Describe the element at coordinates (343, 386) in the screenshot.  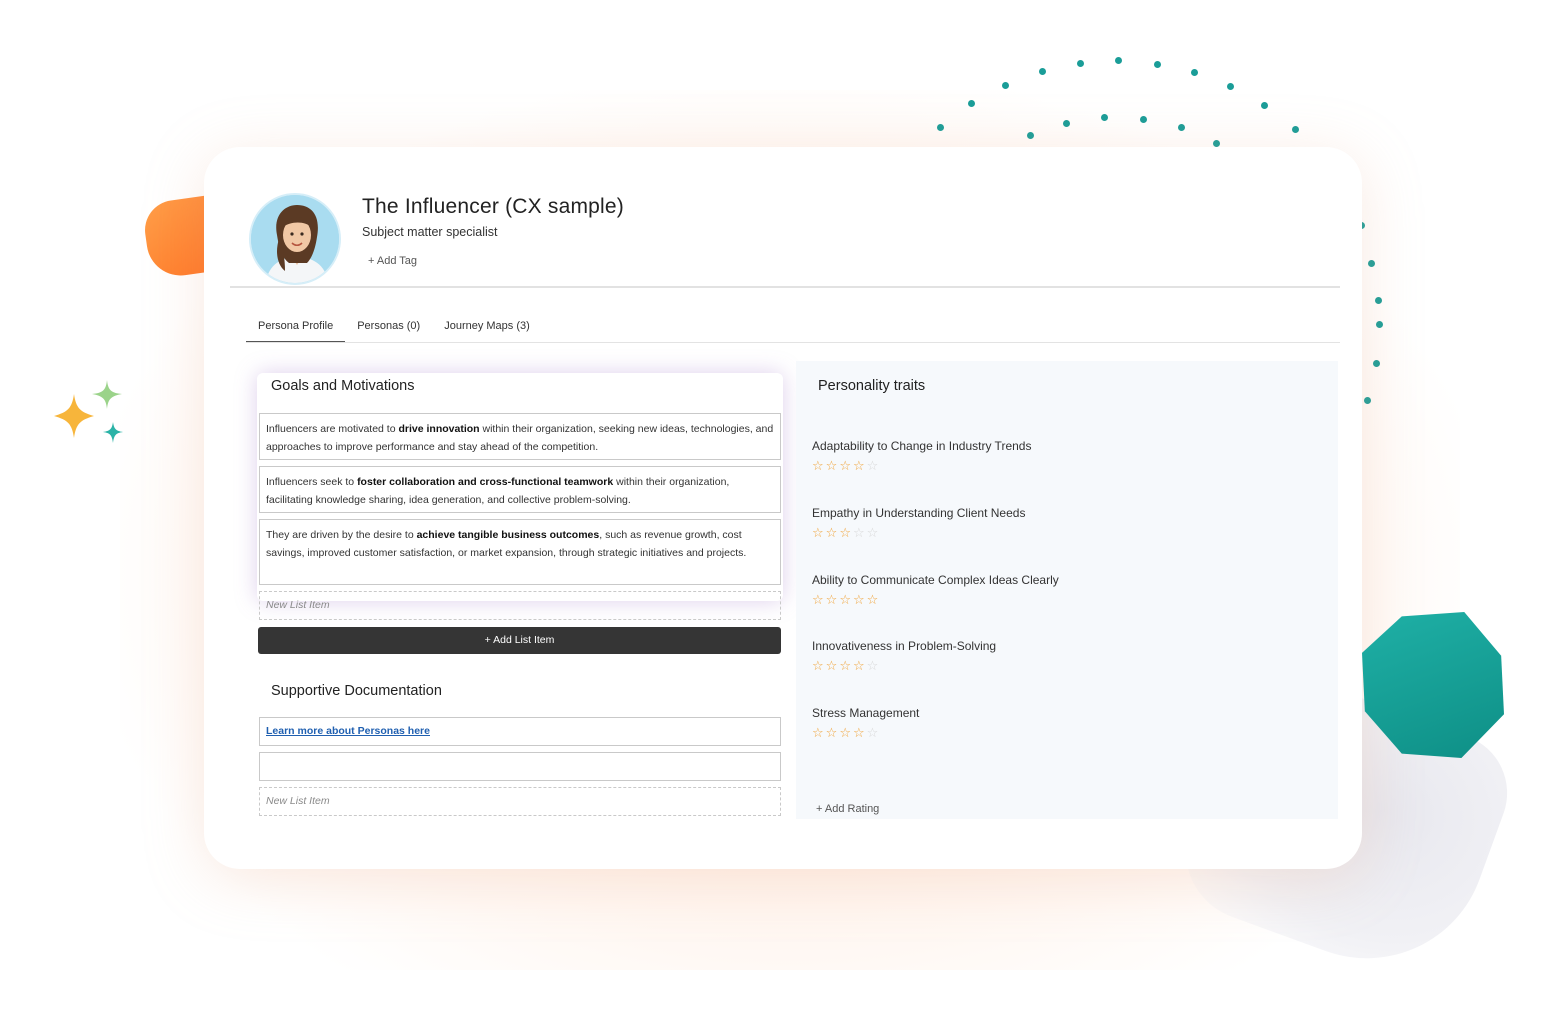
I see `goals-title: Goals and Motivations` at that location.